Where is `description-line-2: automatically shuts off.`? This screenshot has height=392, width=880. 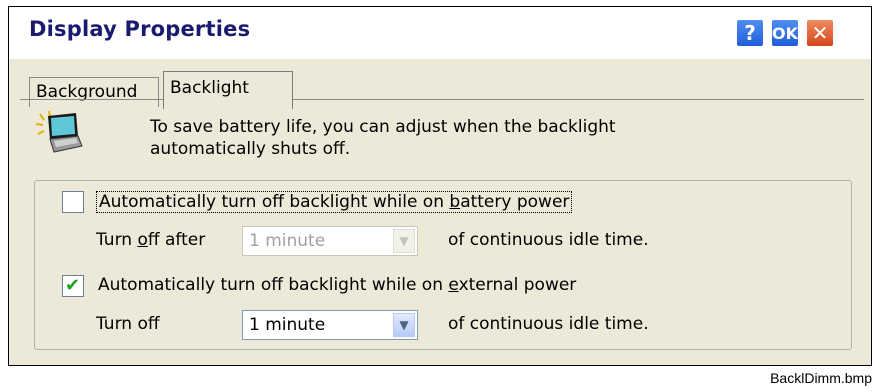 description-line-2: automatically shuts off. is located at coordinates (250, 149).